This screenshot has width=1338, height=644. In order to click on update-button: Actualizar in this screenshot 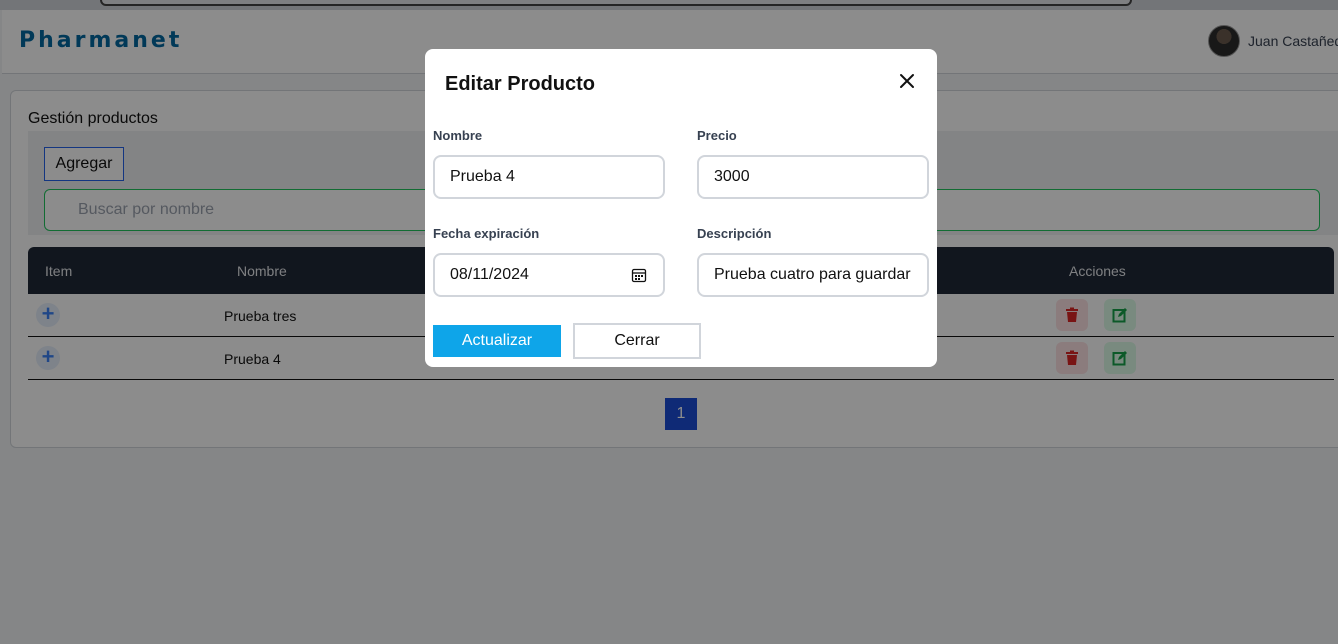, I will do `click(497, 341)`.